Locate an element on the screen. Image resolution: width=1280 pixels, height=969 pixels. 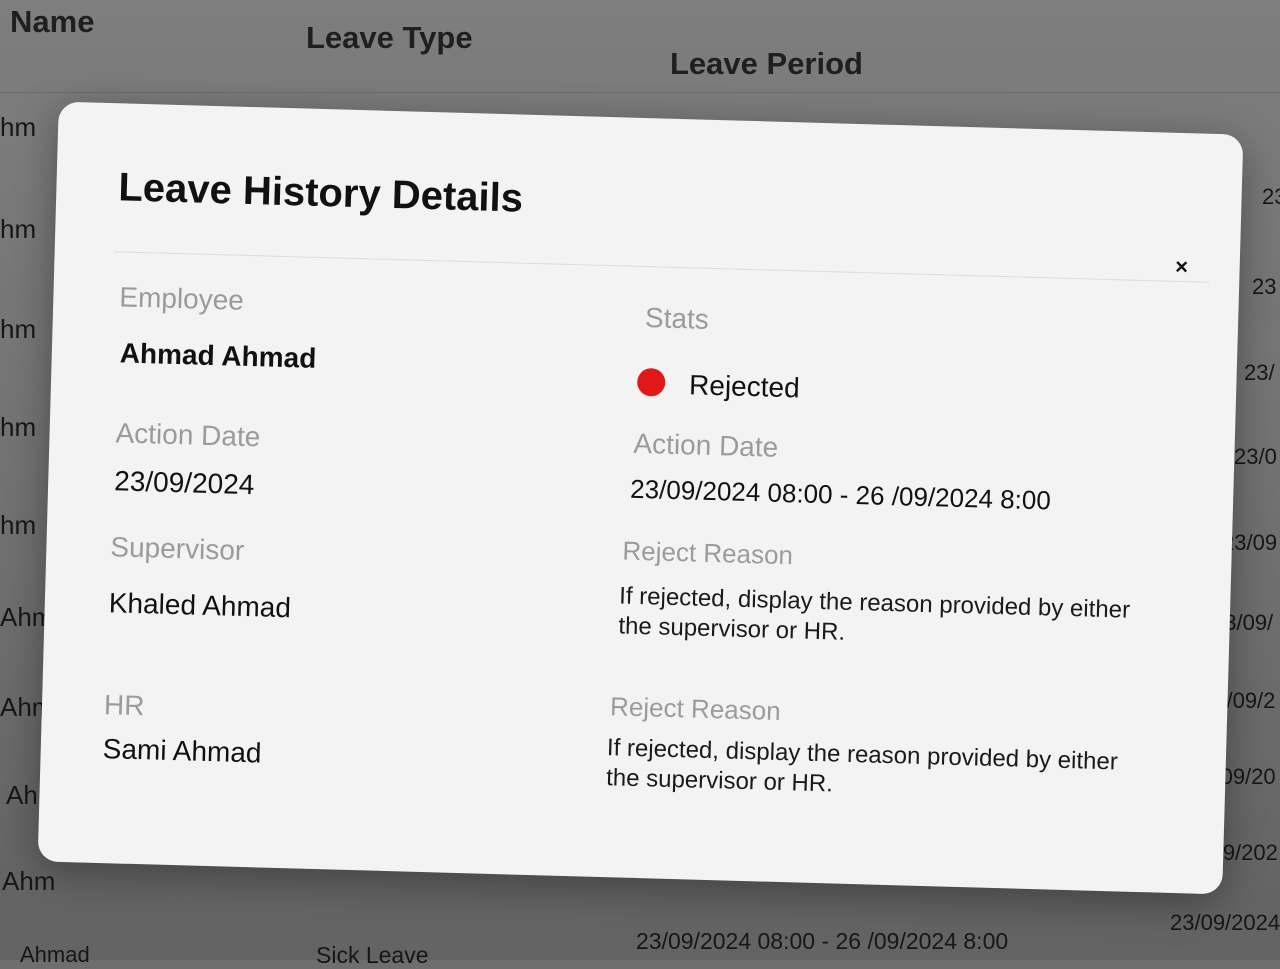
modal-title: Leave History Details is located at coordinates (320, 193).